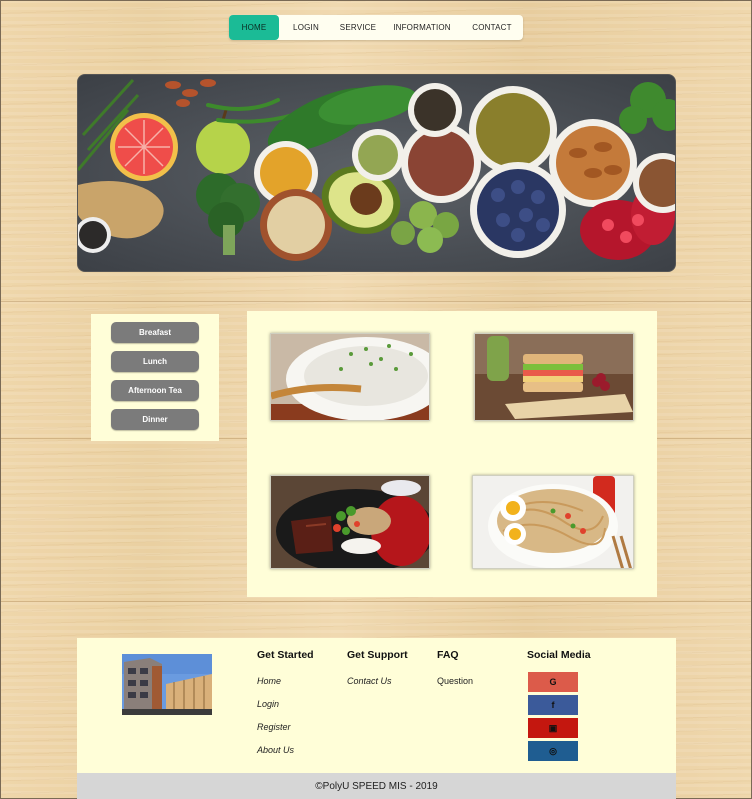 The height and width of the screenshot is (799, 752). I want to click on food-image-noodles, so click(553, 522).